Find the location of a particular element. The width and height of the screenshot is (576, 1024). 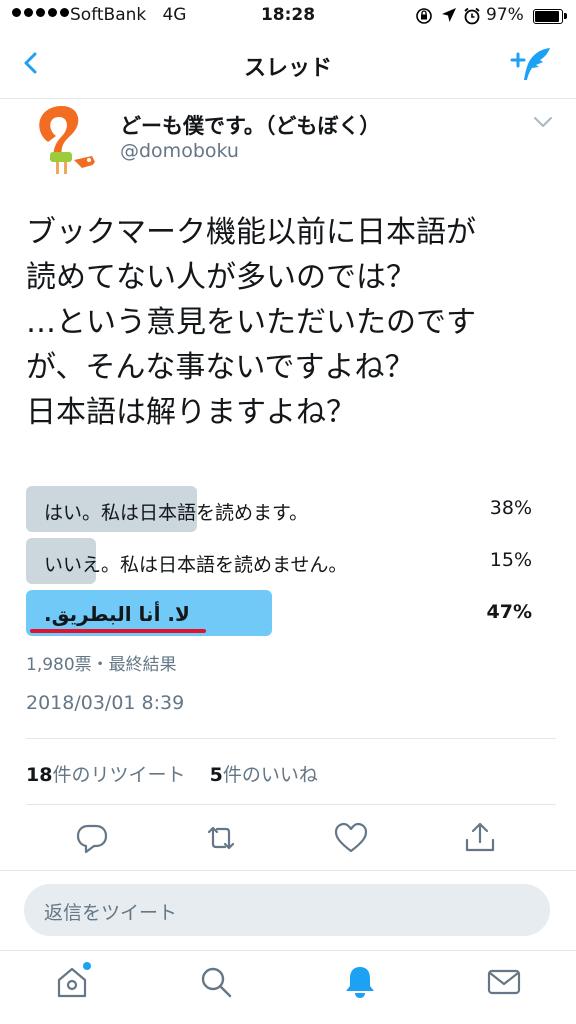

navigation-bar: スレッド is located at coordinates (288, 66).